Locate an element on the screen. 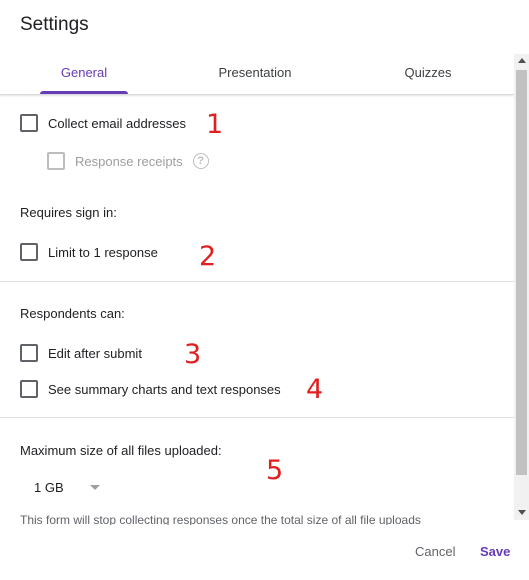 The width and height of the screenshot is (529, 580). save-button: Save is located at coordinates (495, 551).